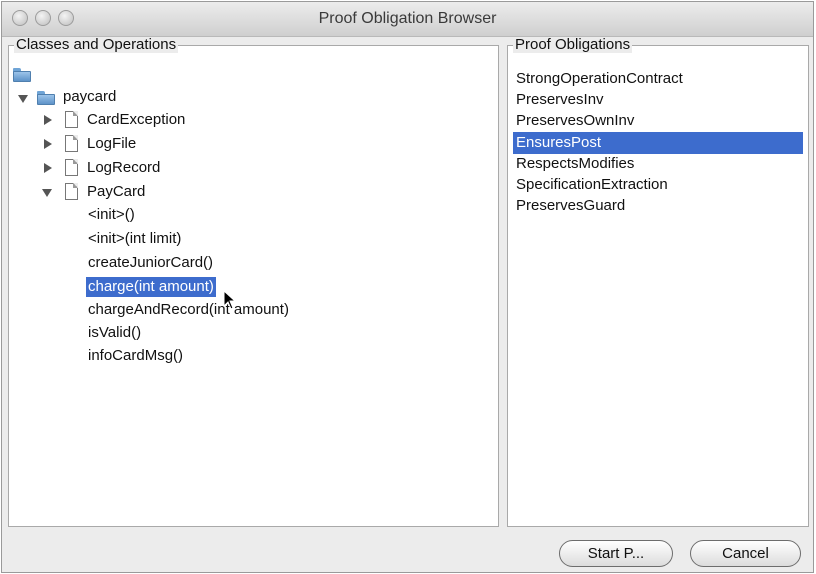 This screenshot has width=816, height=574. What do you see at coordinates (230, 300) in the screenshot?
I see `mouse-pointer-icon` at bounding box center [230, 300].